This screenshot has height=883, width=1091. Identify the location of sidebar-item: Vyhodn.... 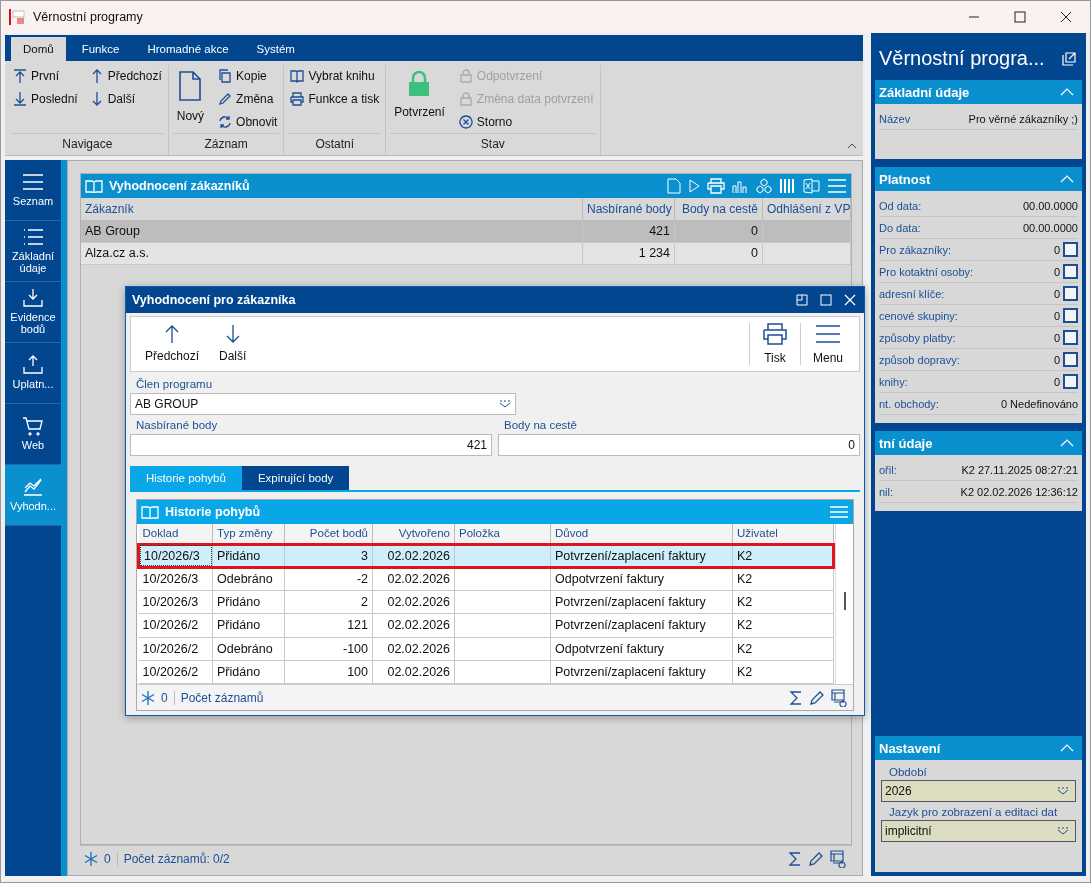
(33, 495).